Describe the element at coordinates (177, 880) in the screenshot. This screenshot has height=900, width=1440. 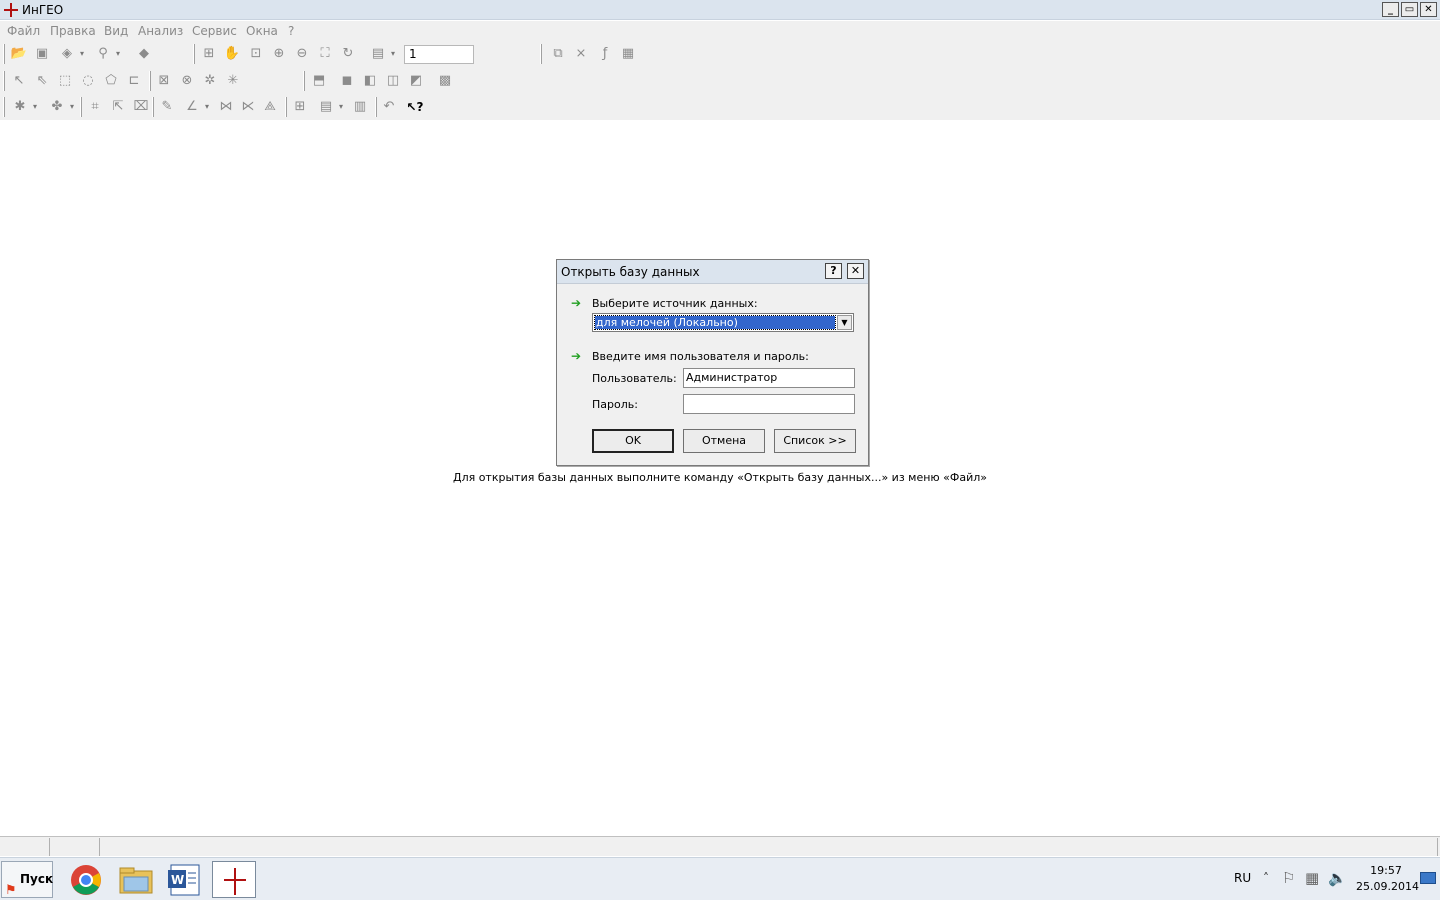
I see `svg-text: W` at that location.